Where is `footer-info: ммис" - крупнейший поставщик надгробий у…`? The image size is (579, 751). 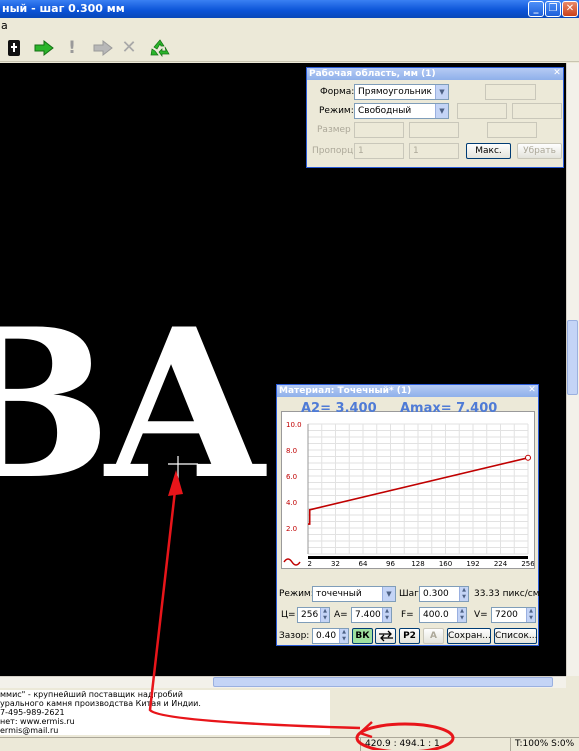 footer-info: ммис" - крупнейший поставщик надгробий у… is located at coordinates (165, 712).